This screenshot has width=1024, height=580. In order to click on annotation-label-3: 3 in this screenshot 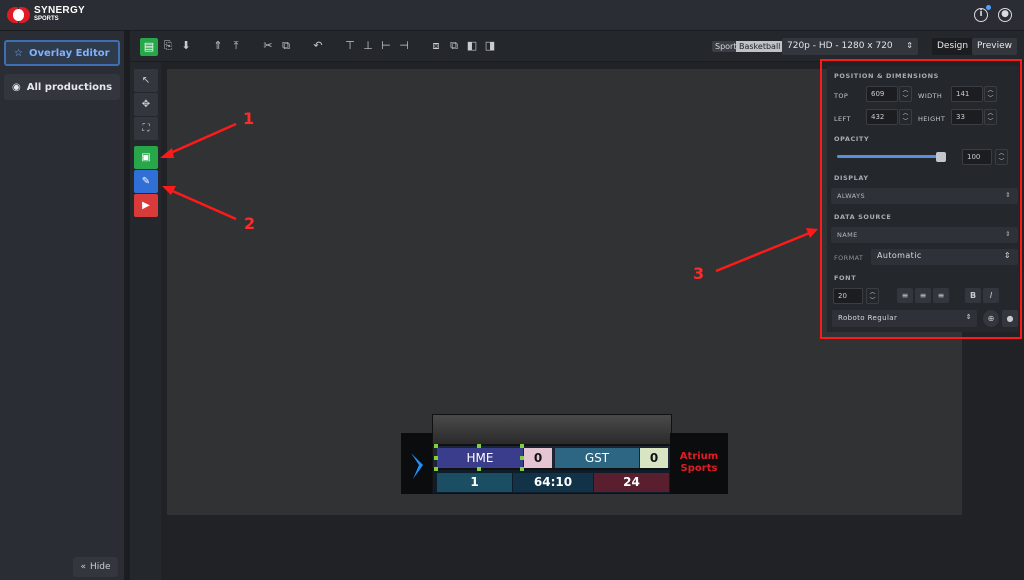, I will do `click(699, 273)`.